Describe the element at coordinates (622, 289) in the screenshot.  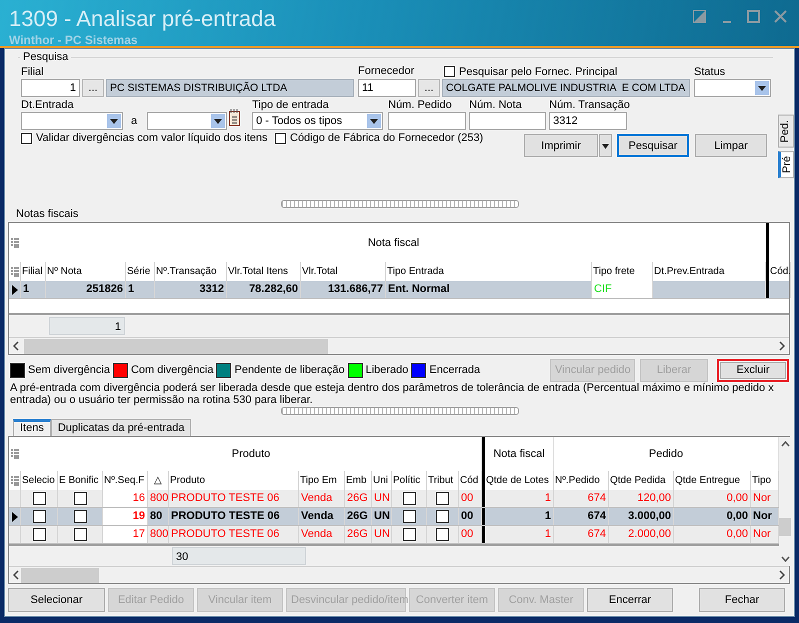
I see `table-cell: CIF` at that location.